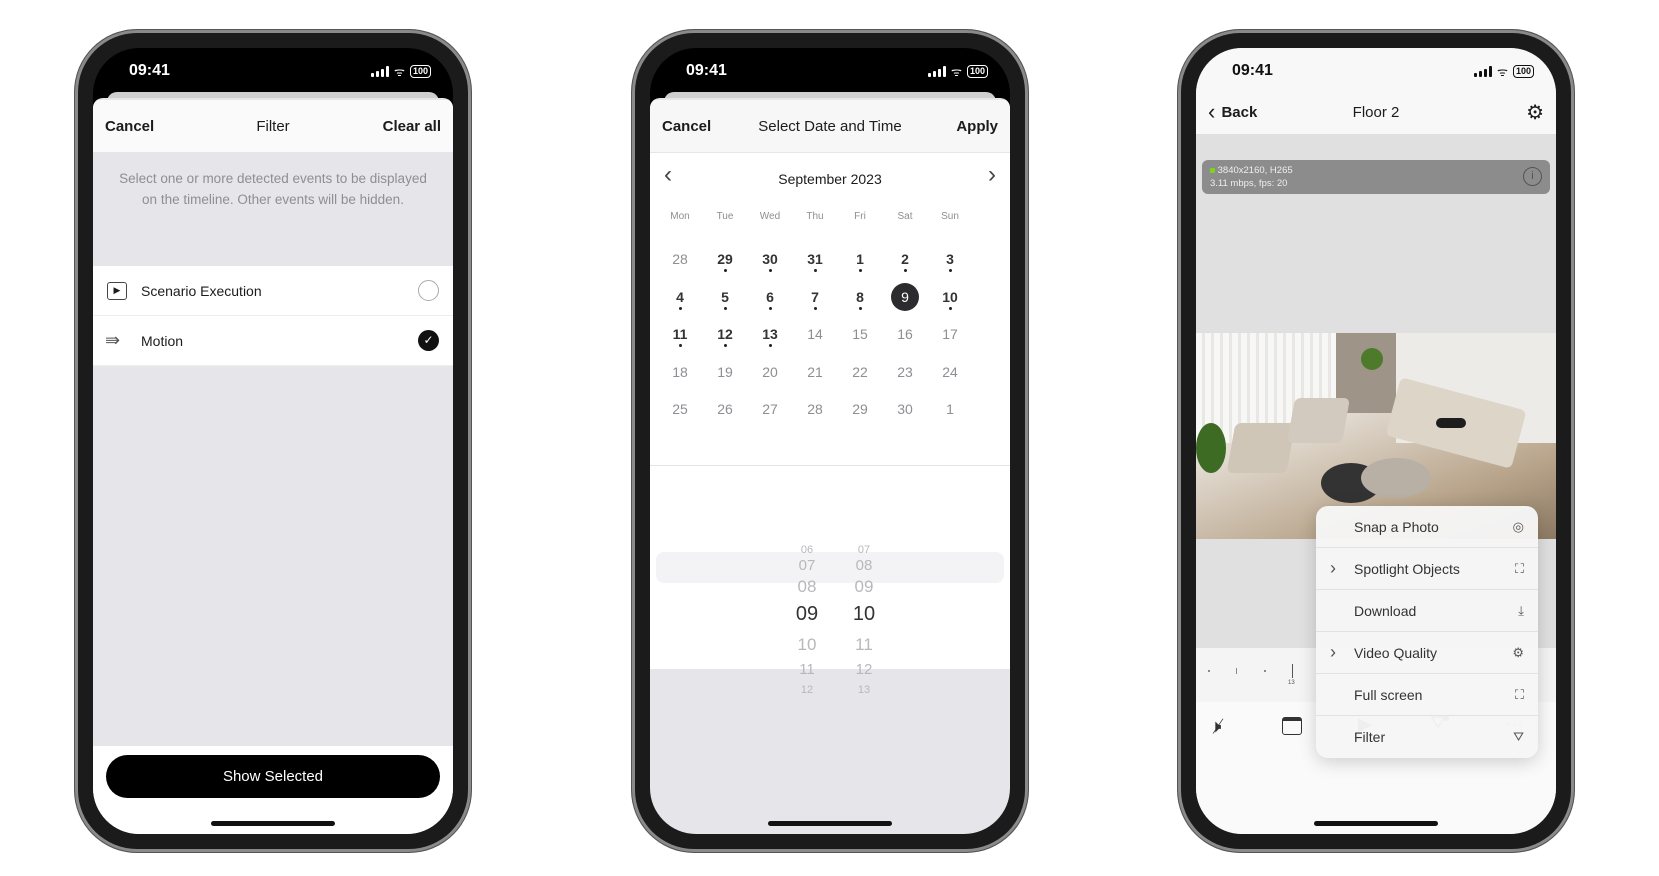 The image size is (1659, 876). What do you see at coordinates (1518, 652) in the screenshot?
I see `gear-icon: ⚙` at bounding box center [1518, 652].